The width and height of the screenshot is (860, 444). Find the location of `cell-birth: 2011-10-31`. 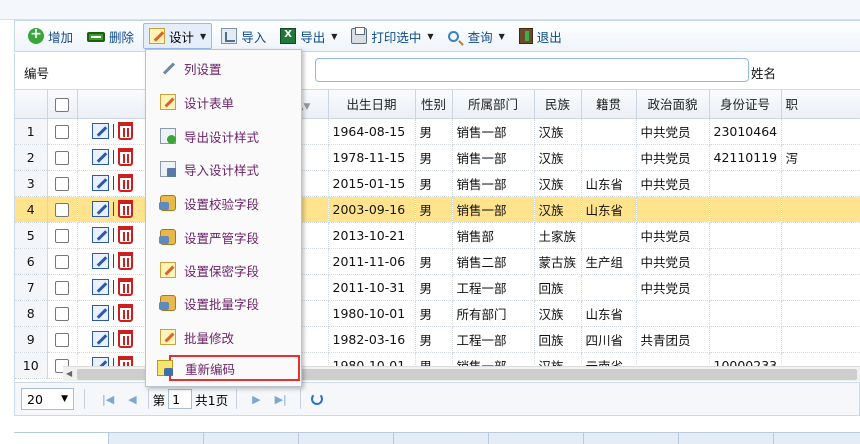

cell-birth: 2011-10-31 is located at coordinates (372, 287).